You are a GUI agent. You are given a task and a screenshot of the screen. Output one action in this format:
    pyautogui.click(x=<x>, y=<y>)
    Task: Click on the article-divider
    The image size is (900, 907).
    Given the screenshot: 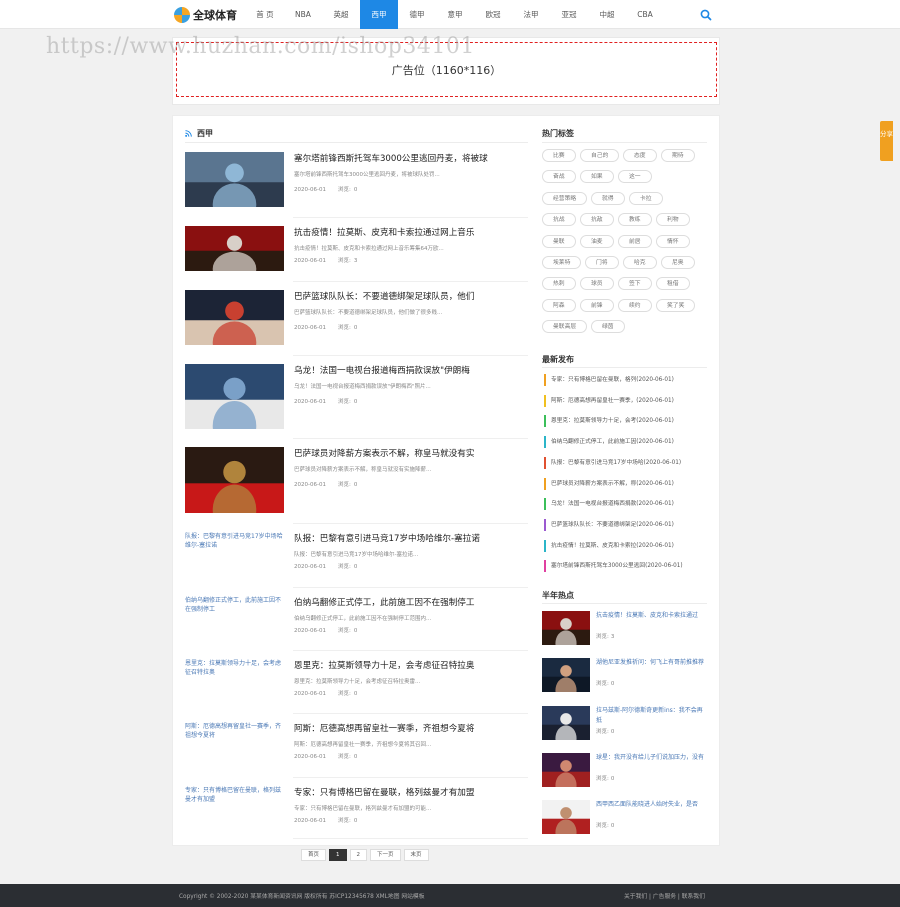 What is the action you would take?
    pyautogui.click(x=410, y=281)
    